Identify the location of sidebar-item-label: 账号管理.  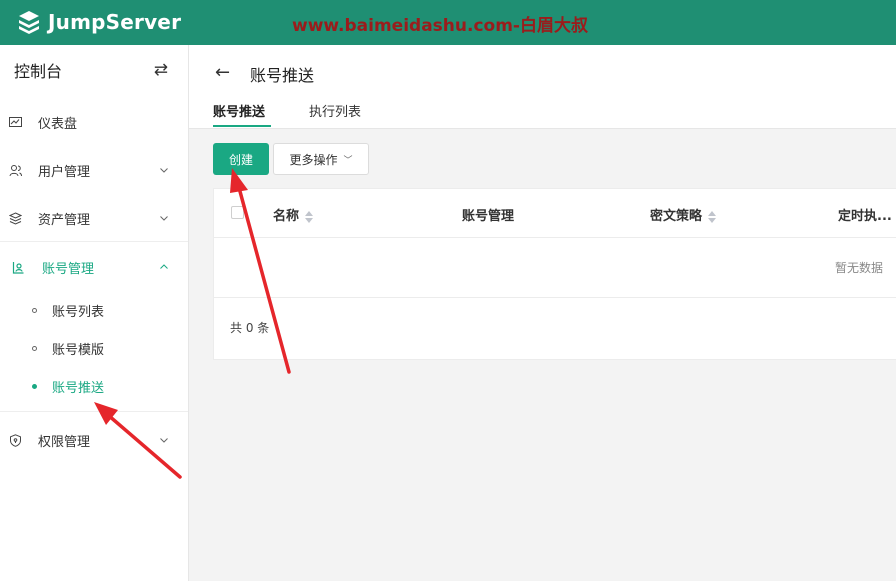
(68, 269).